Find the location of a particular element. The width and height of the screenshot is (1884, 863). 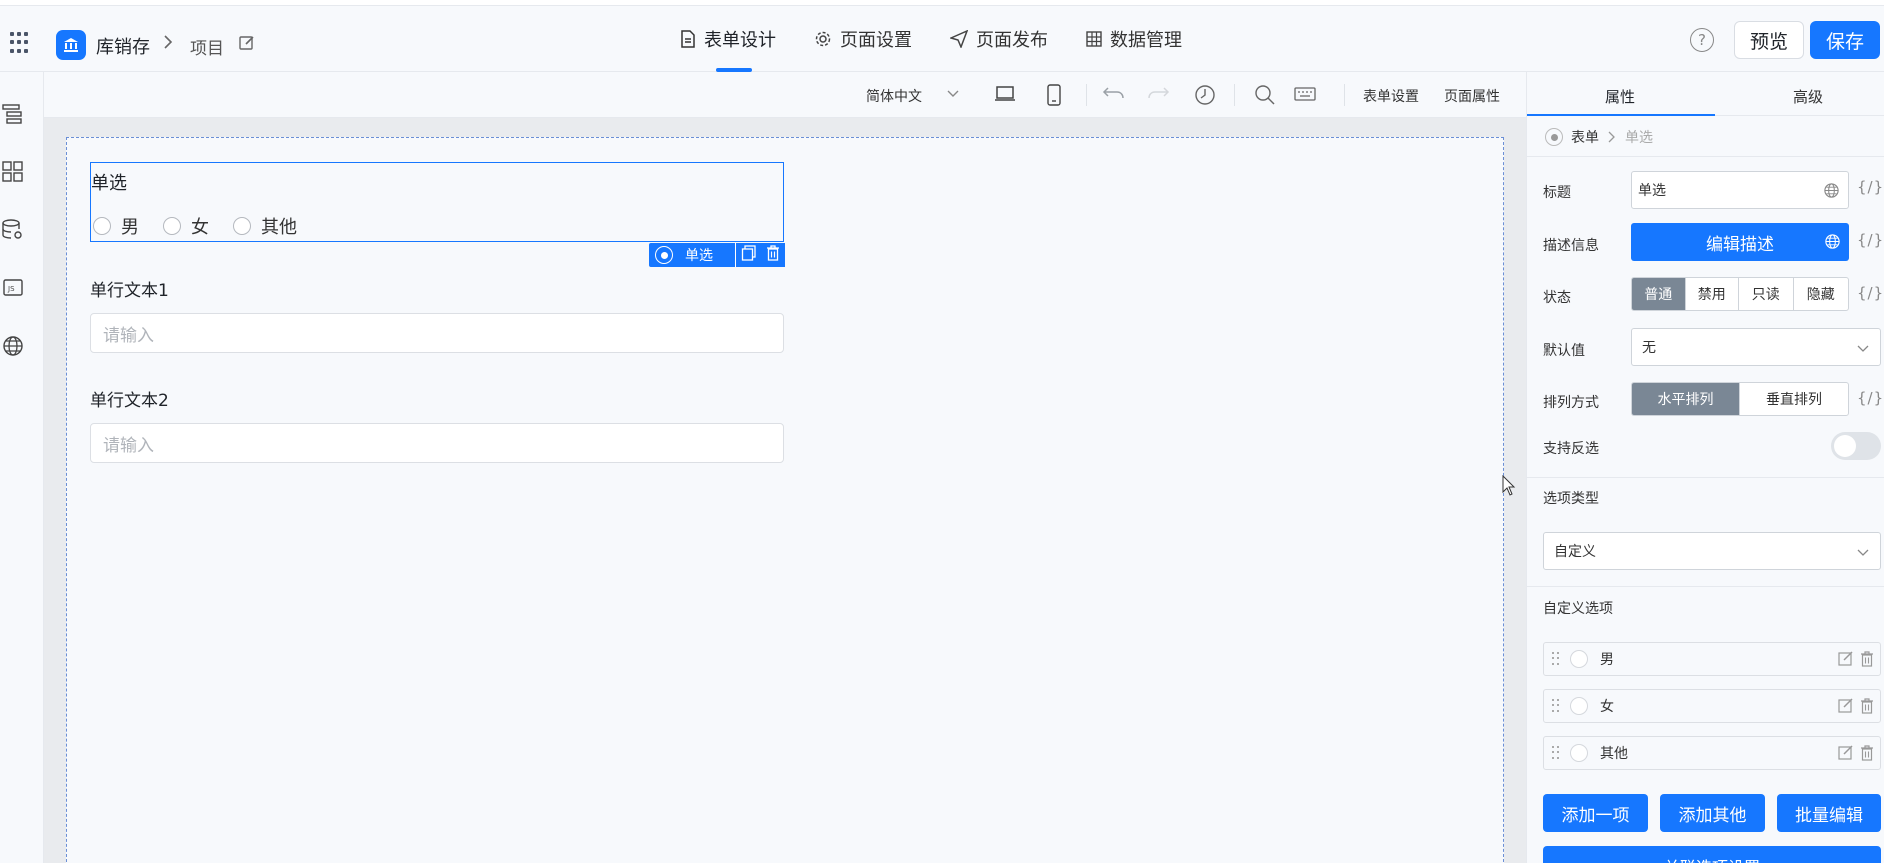

layout-label: 排列方式 is located at coordinates (1571, 403).